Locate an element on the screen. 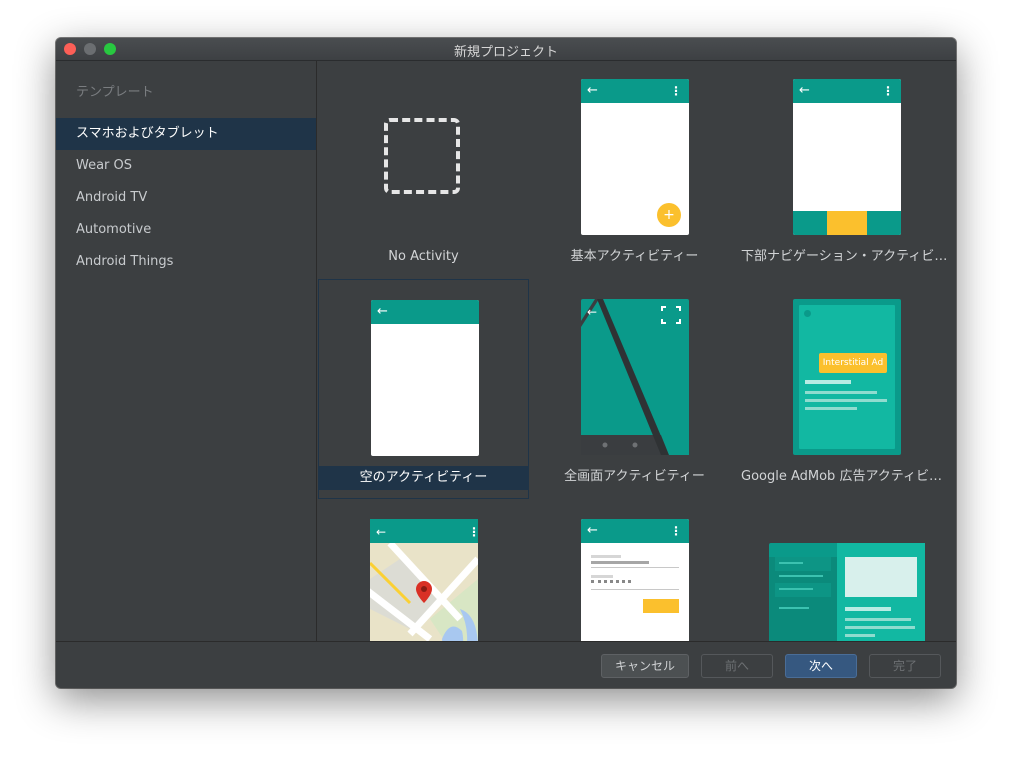  bottom-navigation-preview: ← ⋮ is located at coordinates (847, 157).